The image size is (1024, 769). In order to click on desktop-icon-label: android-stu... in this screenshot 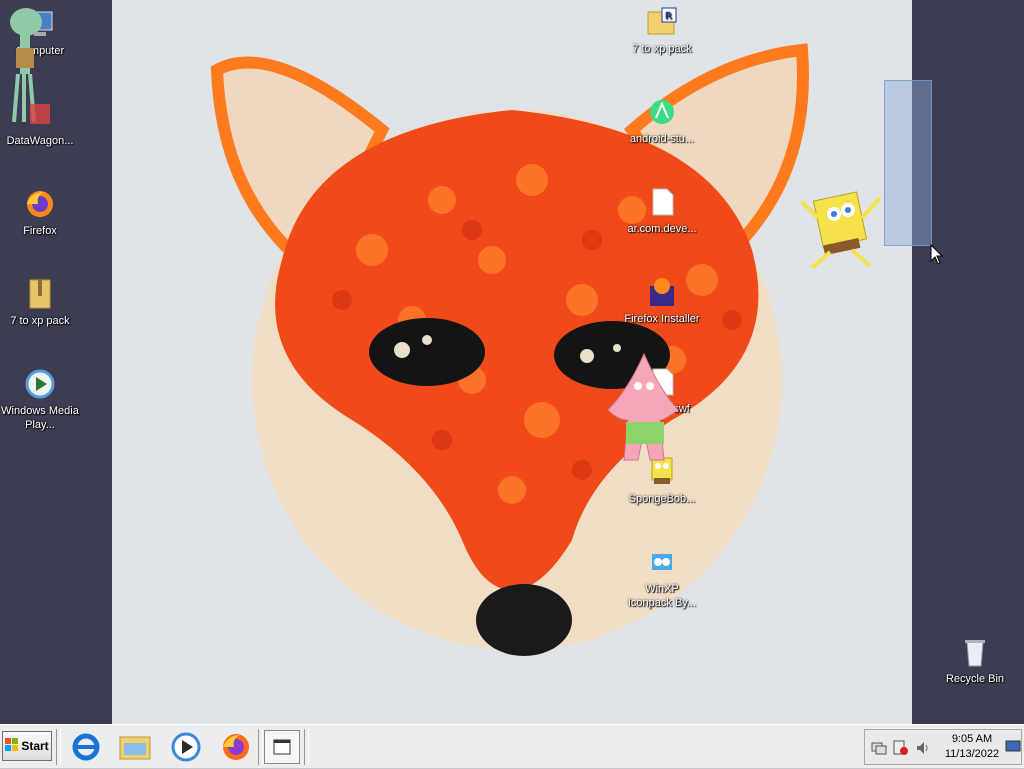, I will do `click(662, 139)`.